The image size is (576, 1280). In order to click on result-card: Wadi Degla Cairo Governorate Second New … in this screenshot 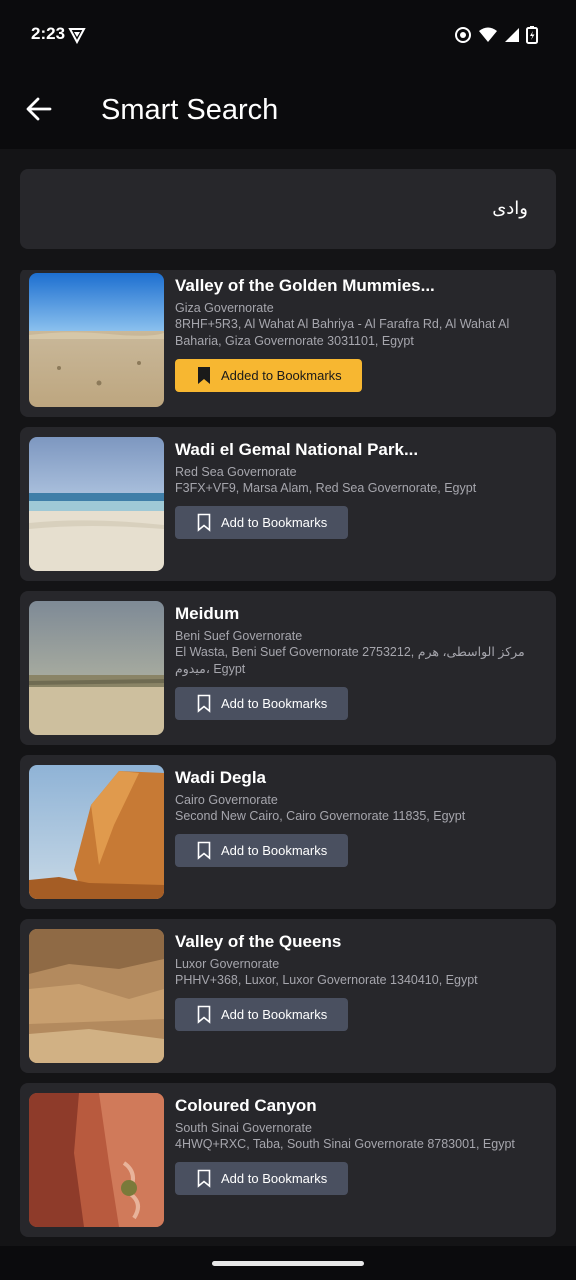, I will do `click(288, 832)`.